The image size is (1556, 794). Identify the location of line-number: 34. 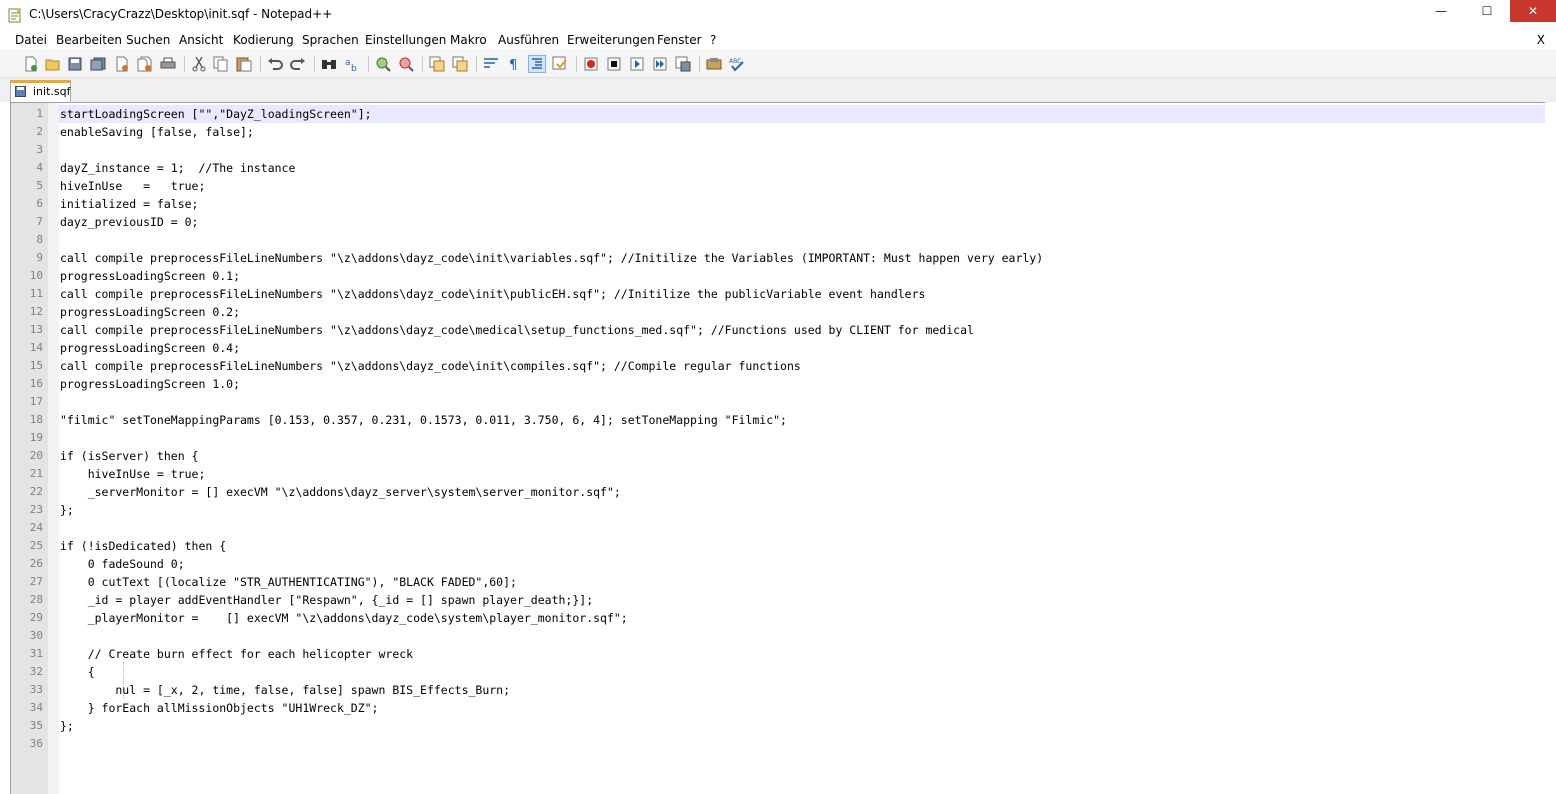
(36, 707).